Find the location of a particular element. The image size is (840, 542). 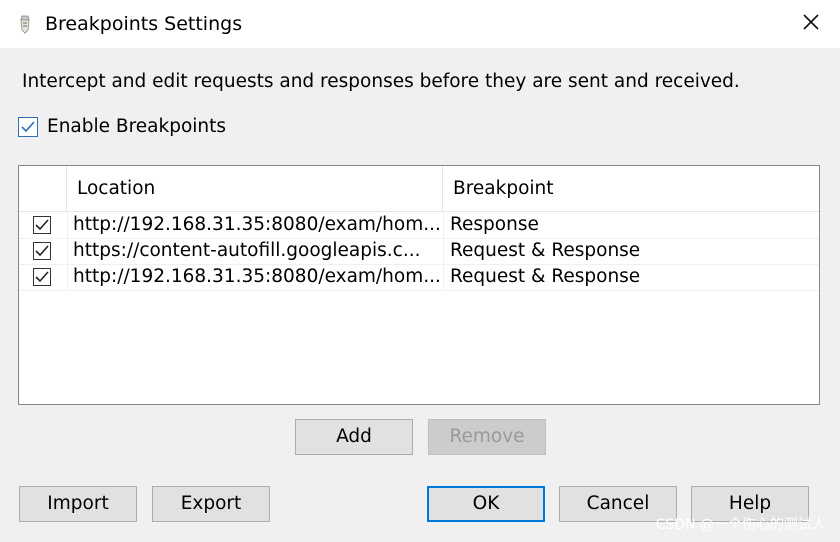

close-button is located at coordinates (811, 24).